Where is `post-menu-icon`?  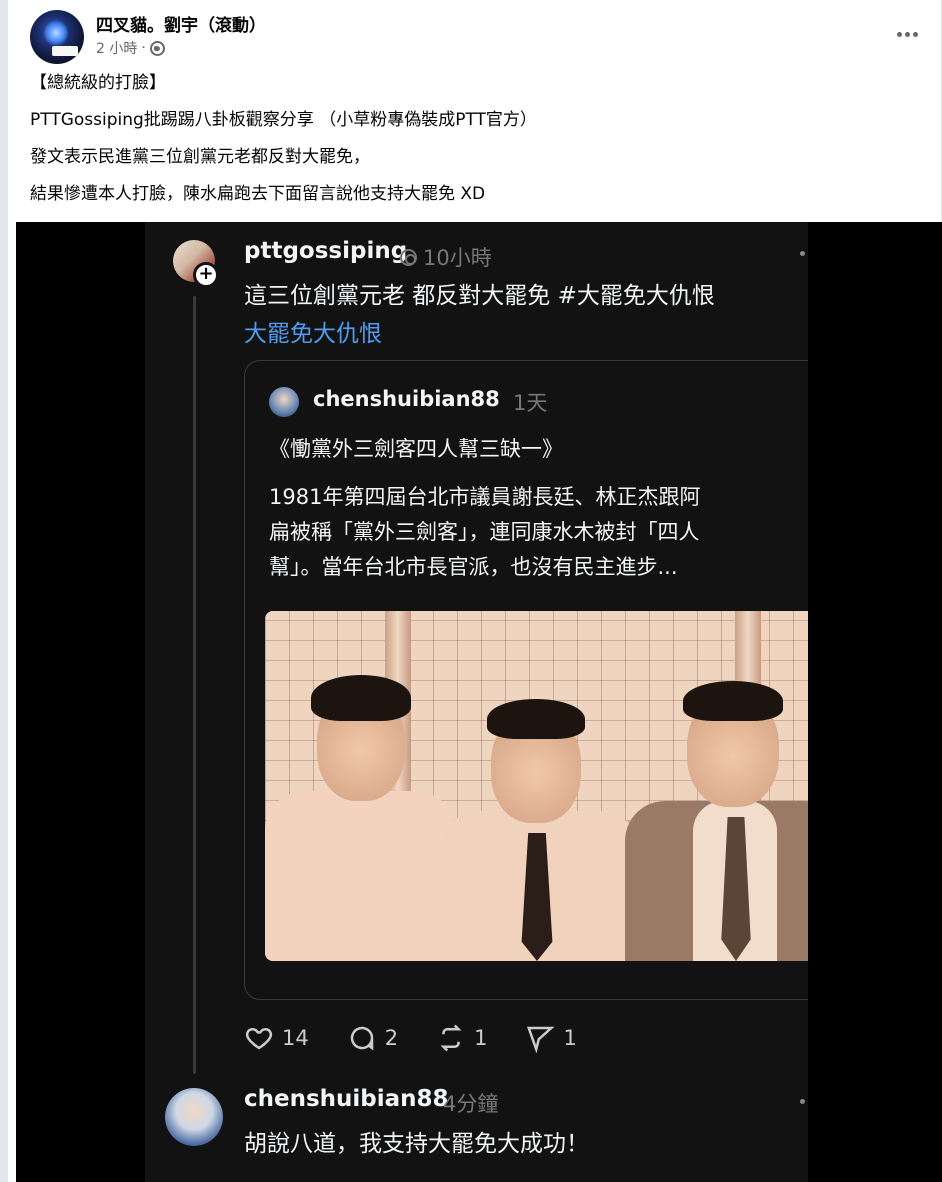
post-menu-icon is located at coordinates (802, 253).